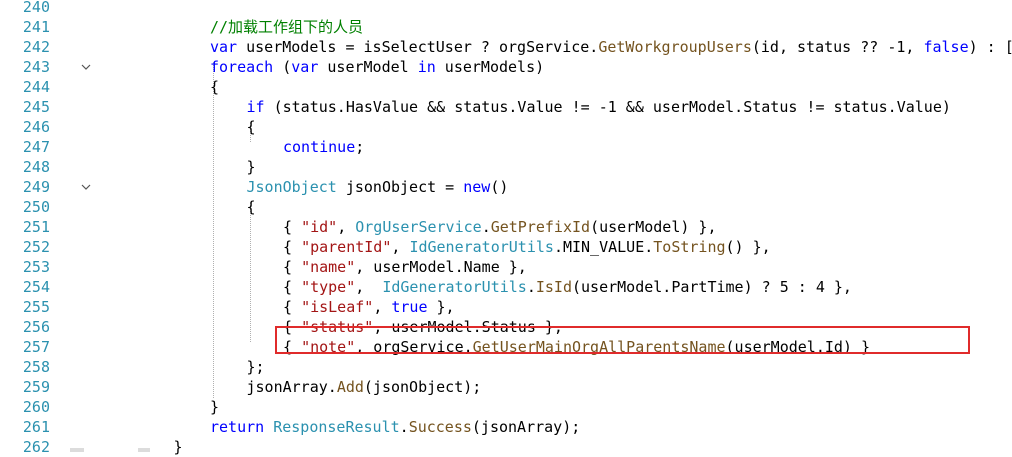 The height and width of the screenshot is (457, 1012). Describe the element at coordinates (506, 127) in the screenshot. I see `code-line: 246 {` at that location.